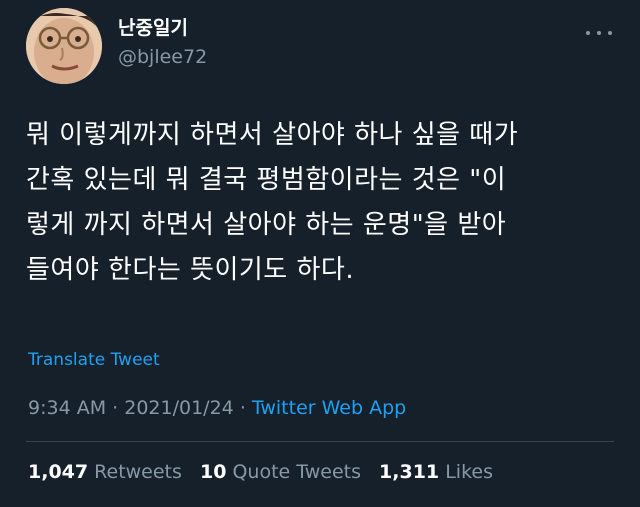 The height and width of the screenshot is (507, 640). What do you see at coordinates (409, 472) in the screenshot?
I see `likes-count: 1,311` at bounding box center [409, 472].